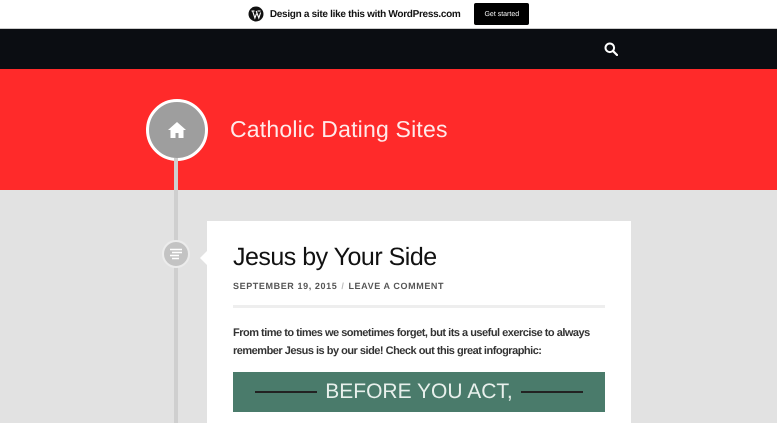 The height and width of the screenshot is (423, 777). I want to click on banner-text: Design a site like this with WordPress.com, so click(365, 14).